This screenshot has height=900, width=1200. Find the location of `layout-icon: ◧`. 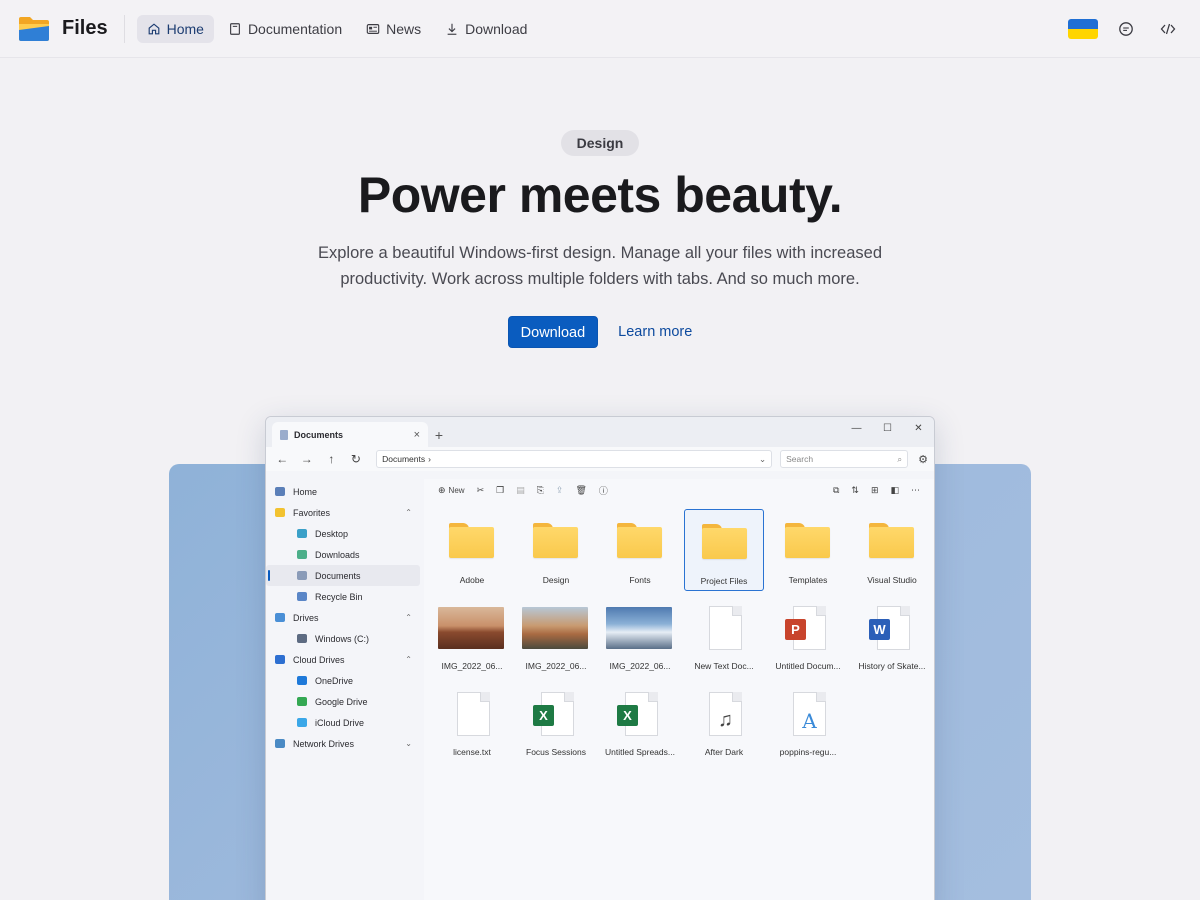

layout-icon: ◧ is located at coordinates (894, 490).